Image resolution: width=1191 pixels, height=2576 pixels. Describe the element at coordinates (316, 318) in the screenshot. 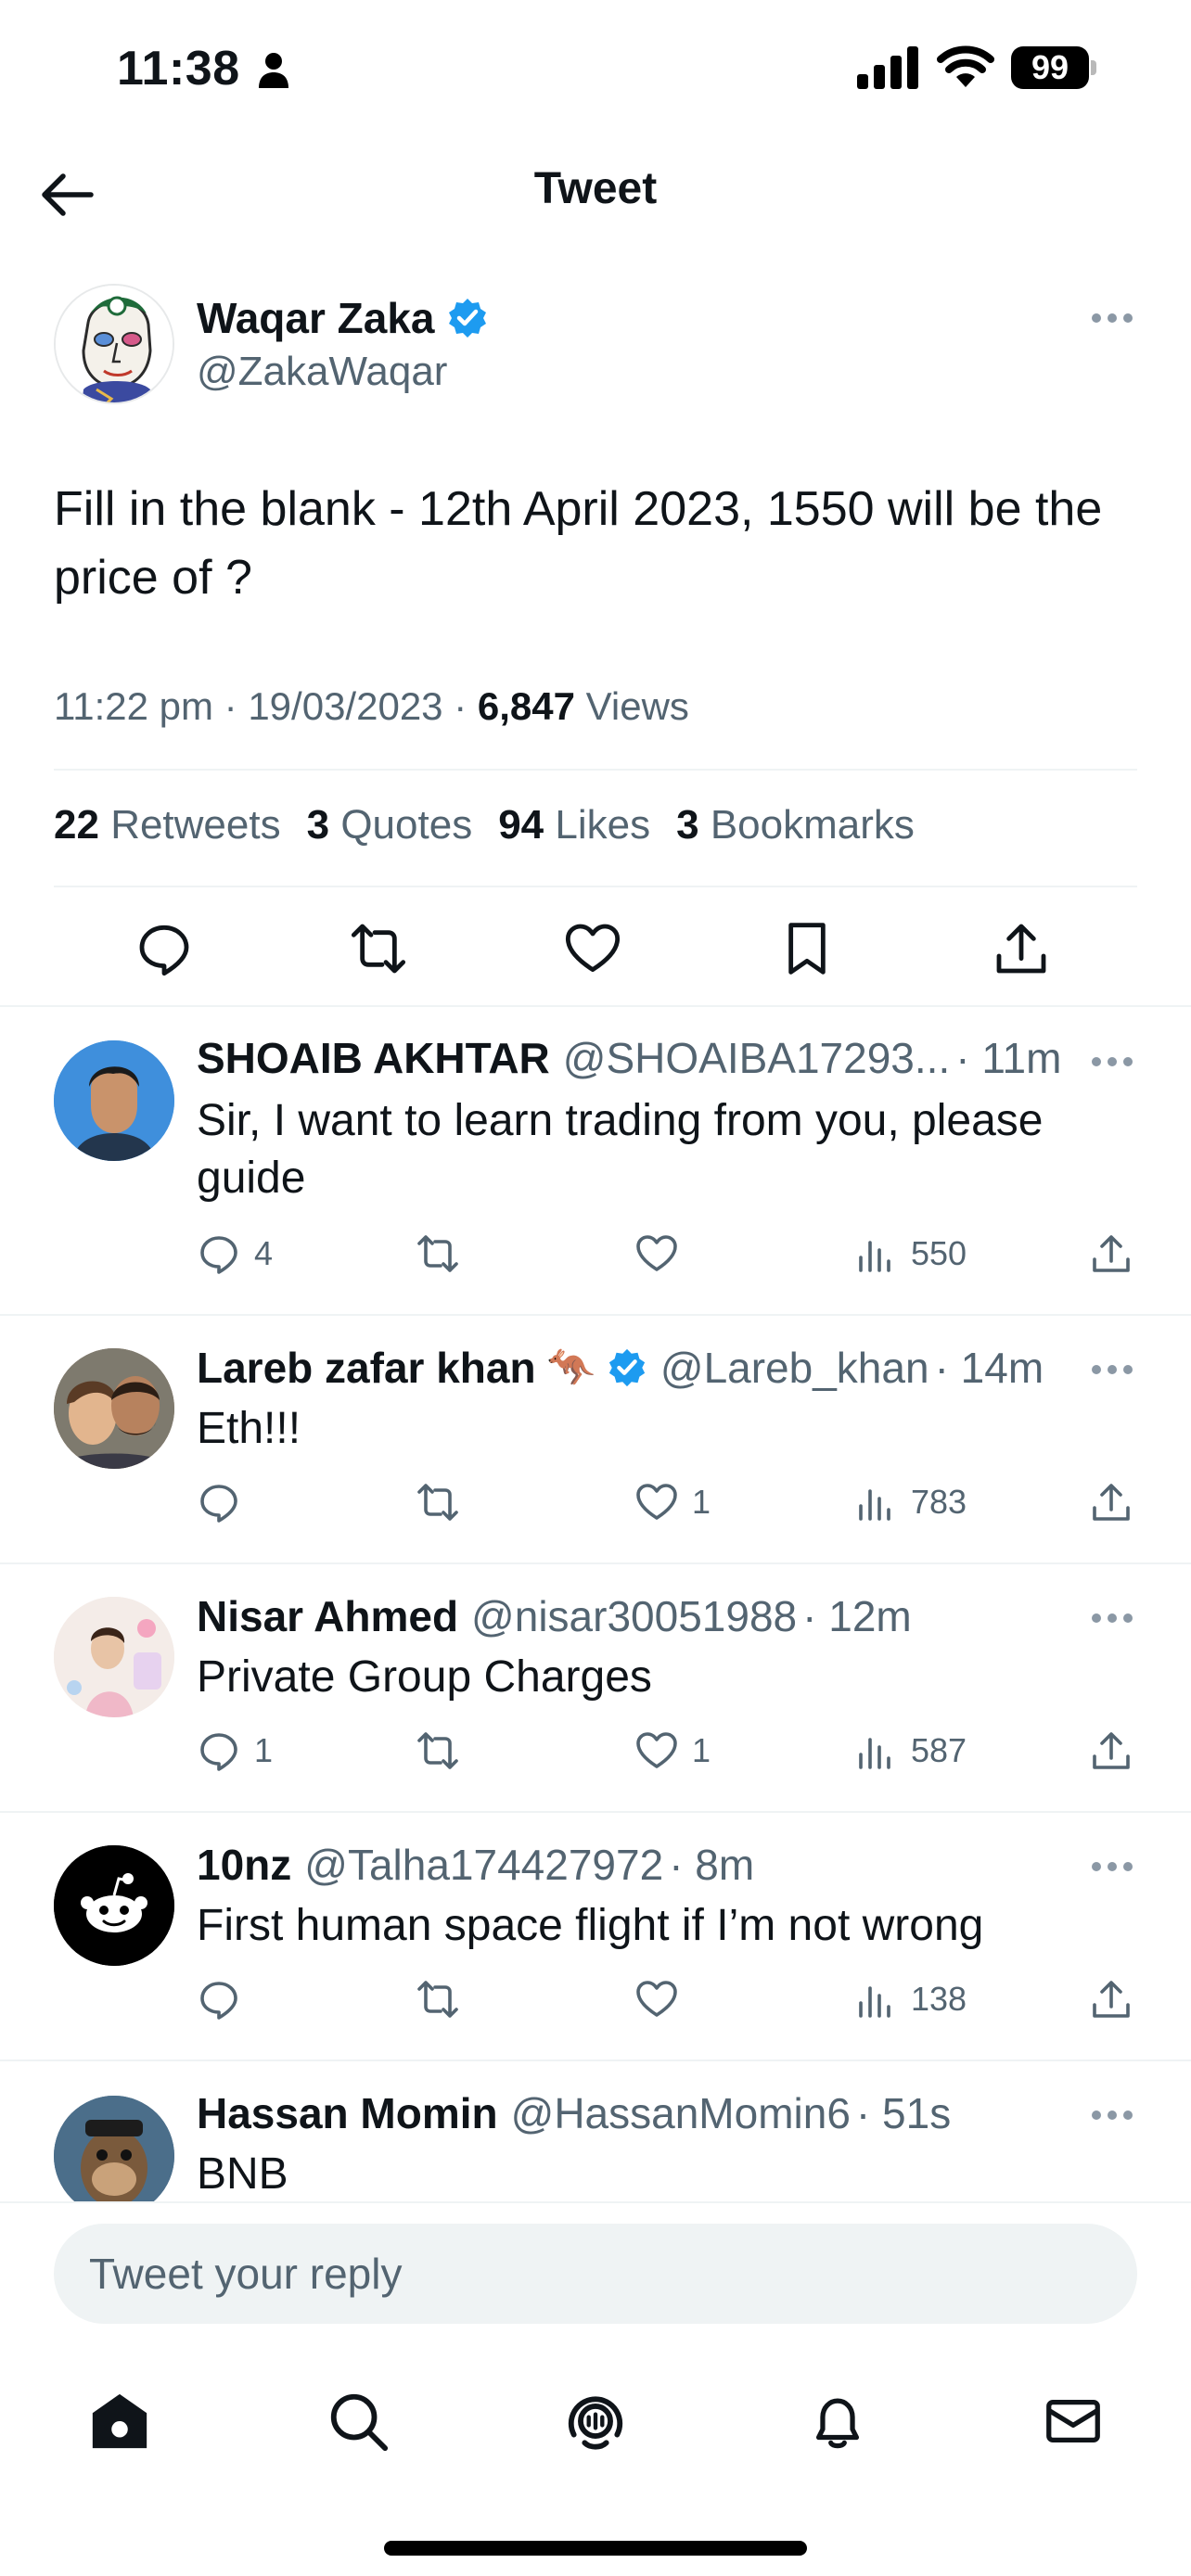

I see `author-name: Waqar Zaka` at that location.